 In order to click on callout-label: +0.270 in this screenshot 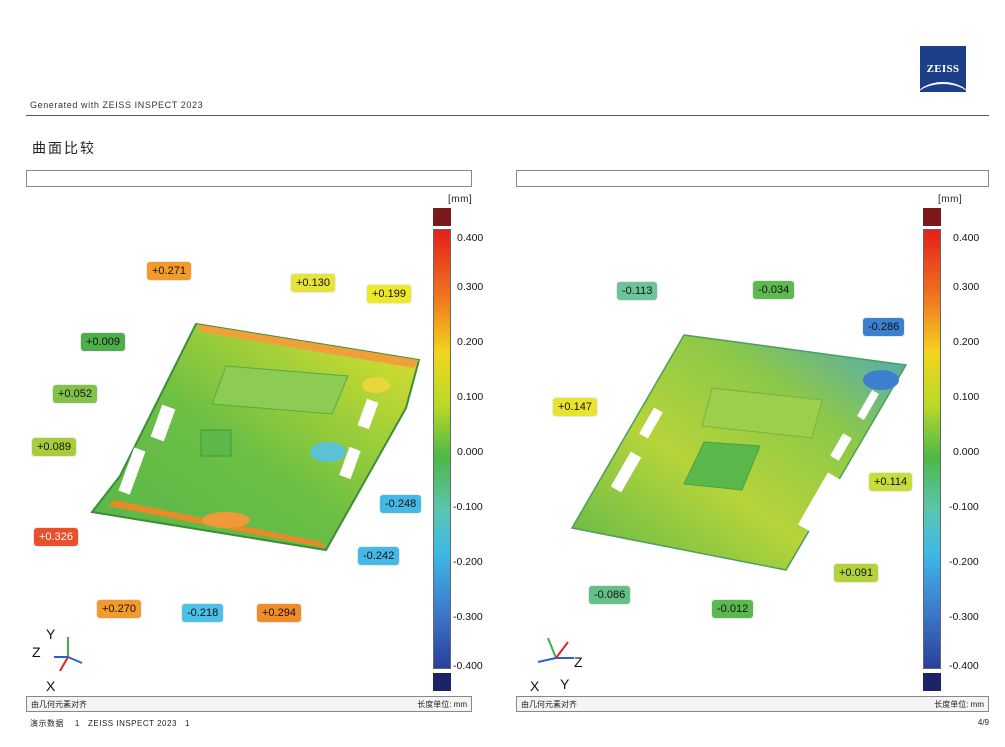, I will do `click(119, 609)`.